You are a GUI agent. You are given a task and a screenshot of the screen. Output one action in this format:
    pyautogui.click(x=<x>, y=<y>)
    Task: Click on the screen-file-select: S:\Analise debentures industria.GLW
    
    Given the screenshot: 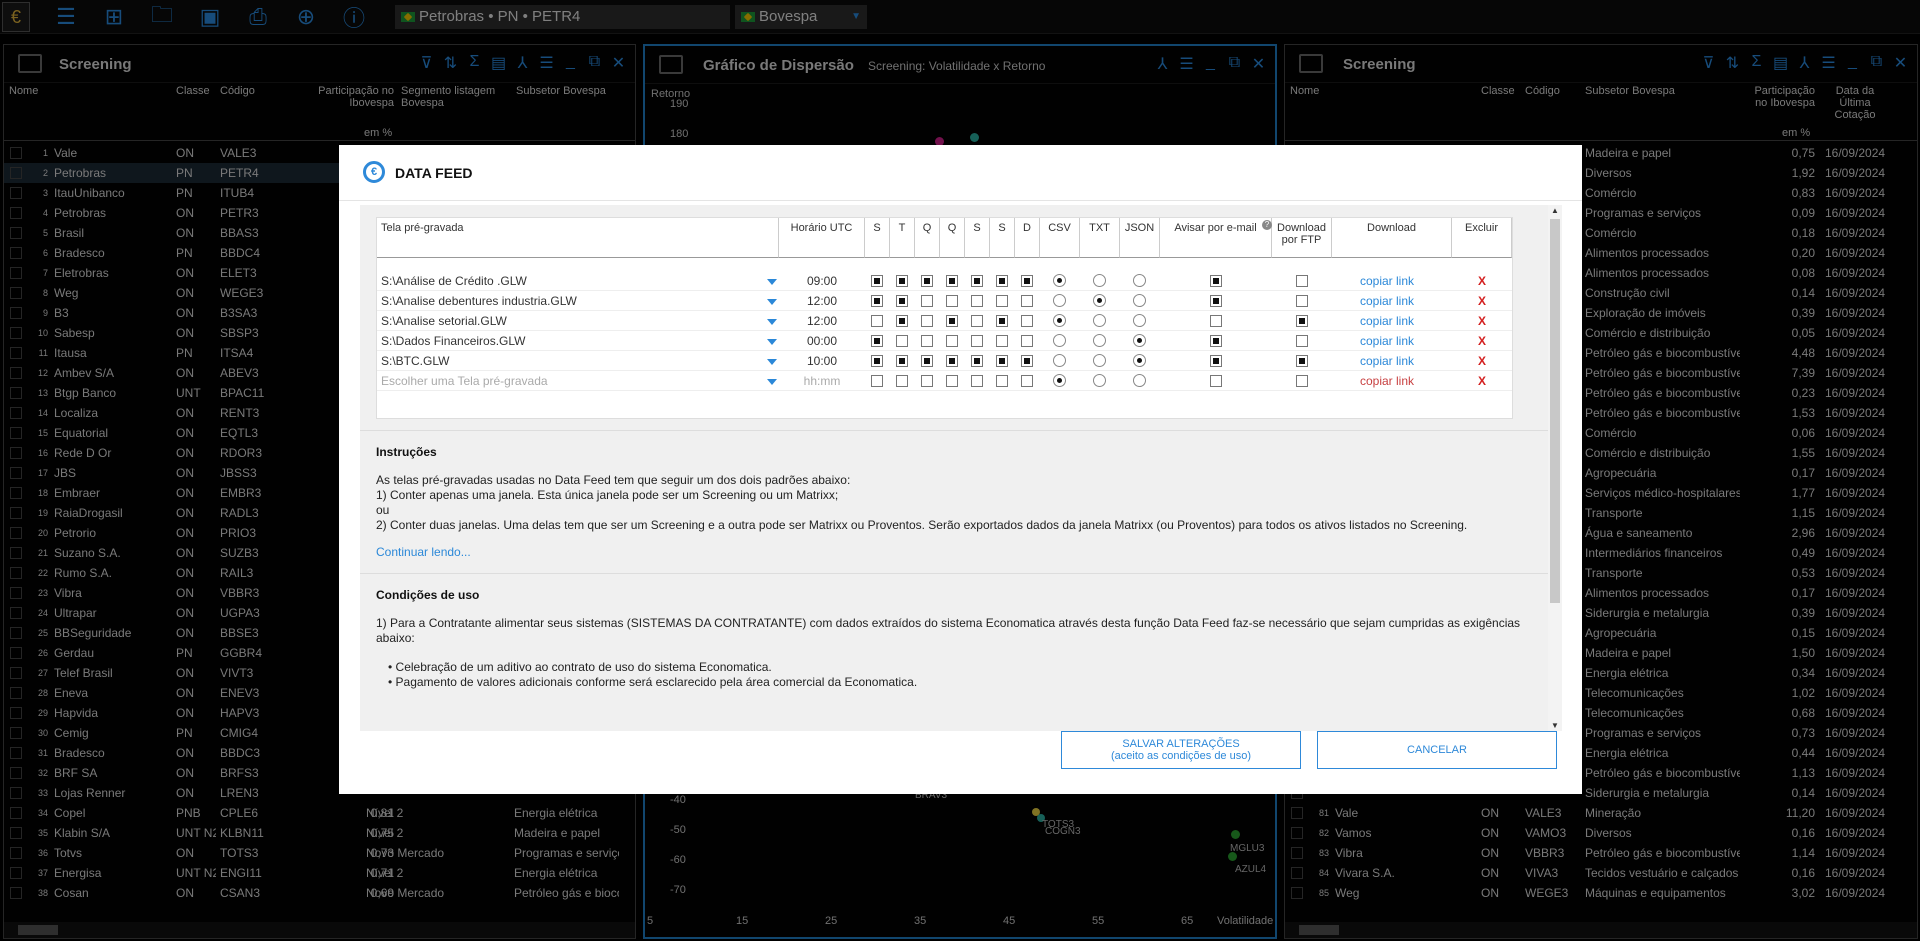 What is the action you would take?
    pyautogui.click(x=576, y=301)
    